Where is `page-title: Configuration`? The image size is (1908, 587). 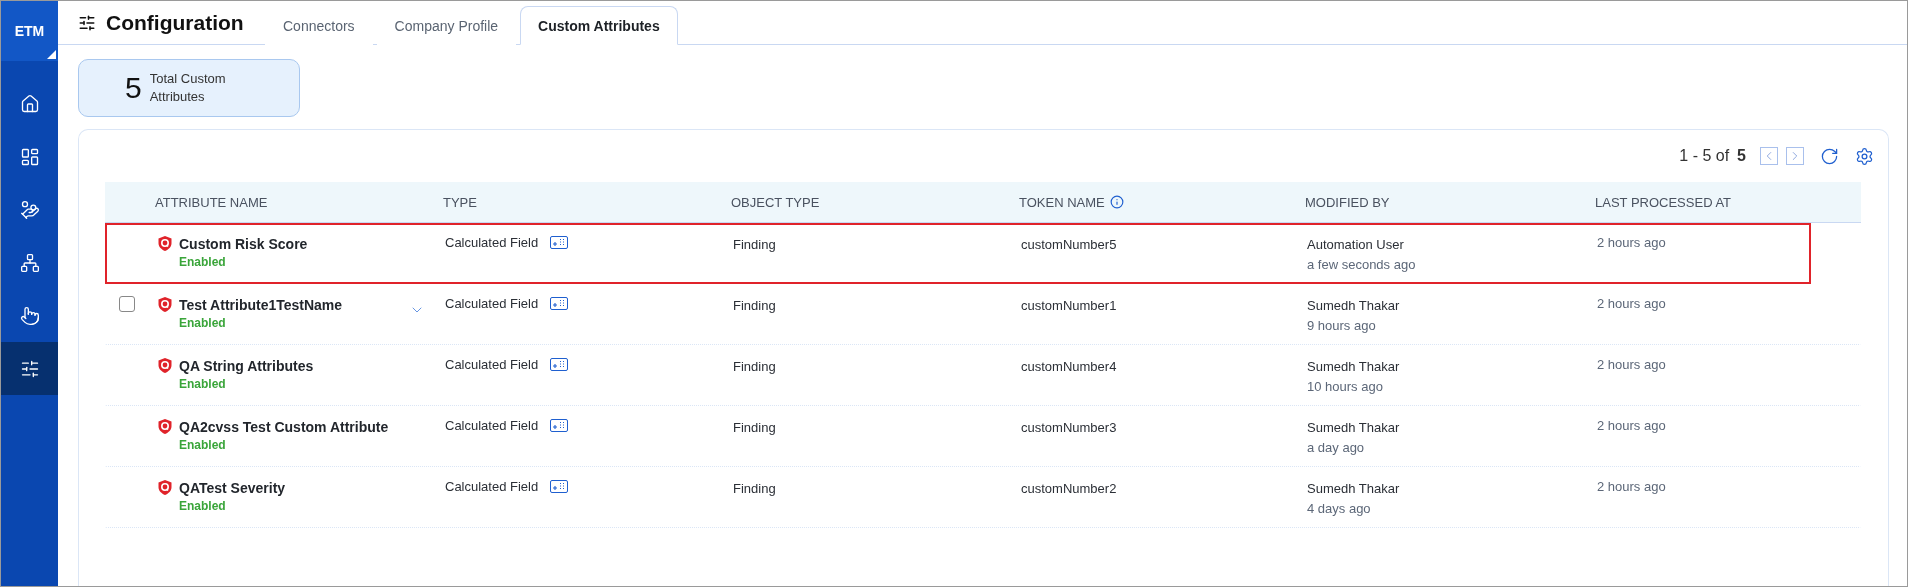 page-title: Configuration is located at coordinates (175, 22).